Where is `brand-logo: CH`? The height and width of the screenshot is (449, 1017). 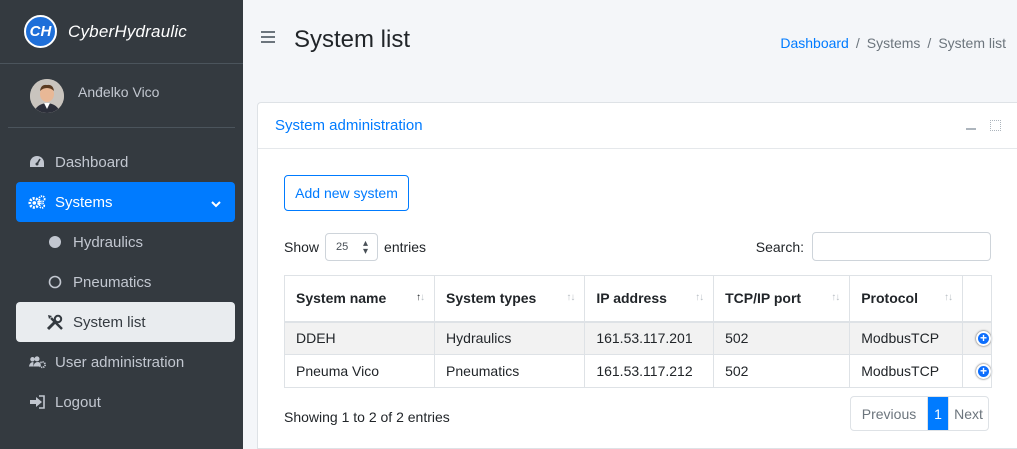 brand-logo: CH is located at coordinates (40, 31).